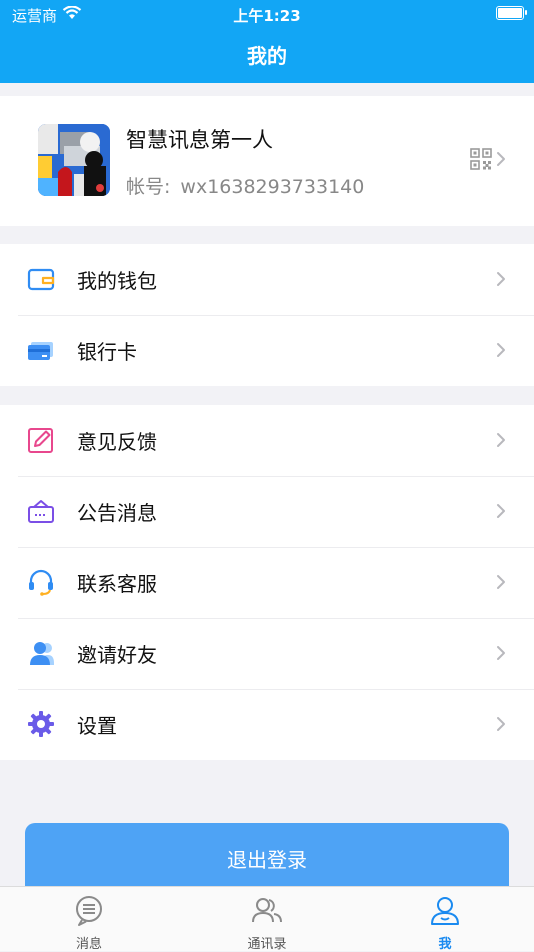  What do you see at coordinates (481, 159) in the screenshot?
I see `qr-code-icon` at bounding box center [481, 159].